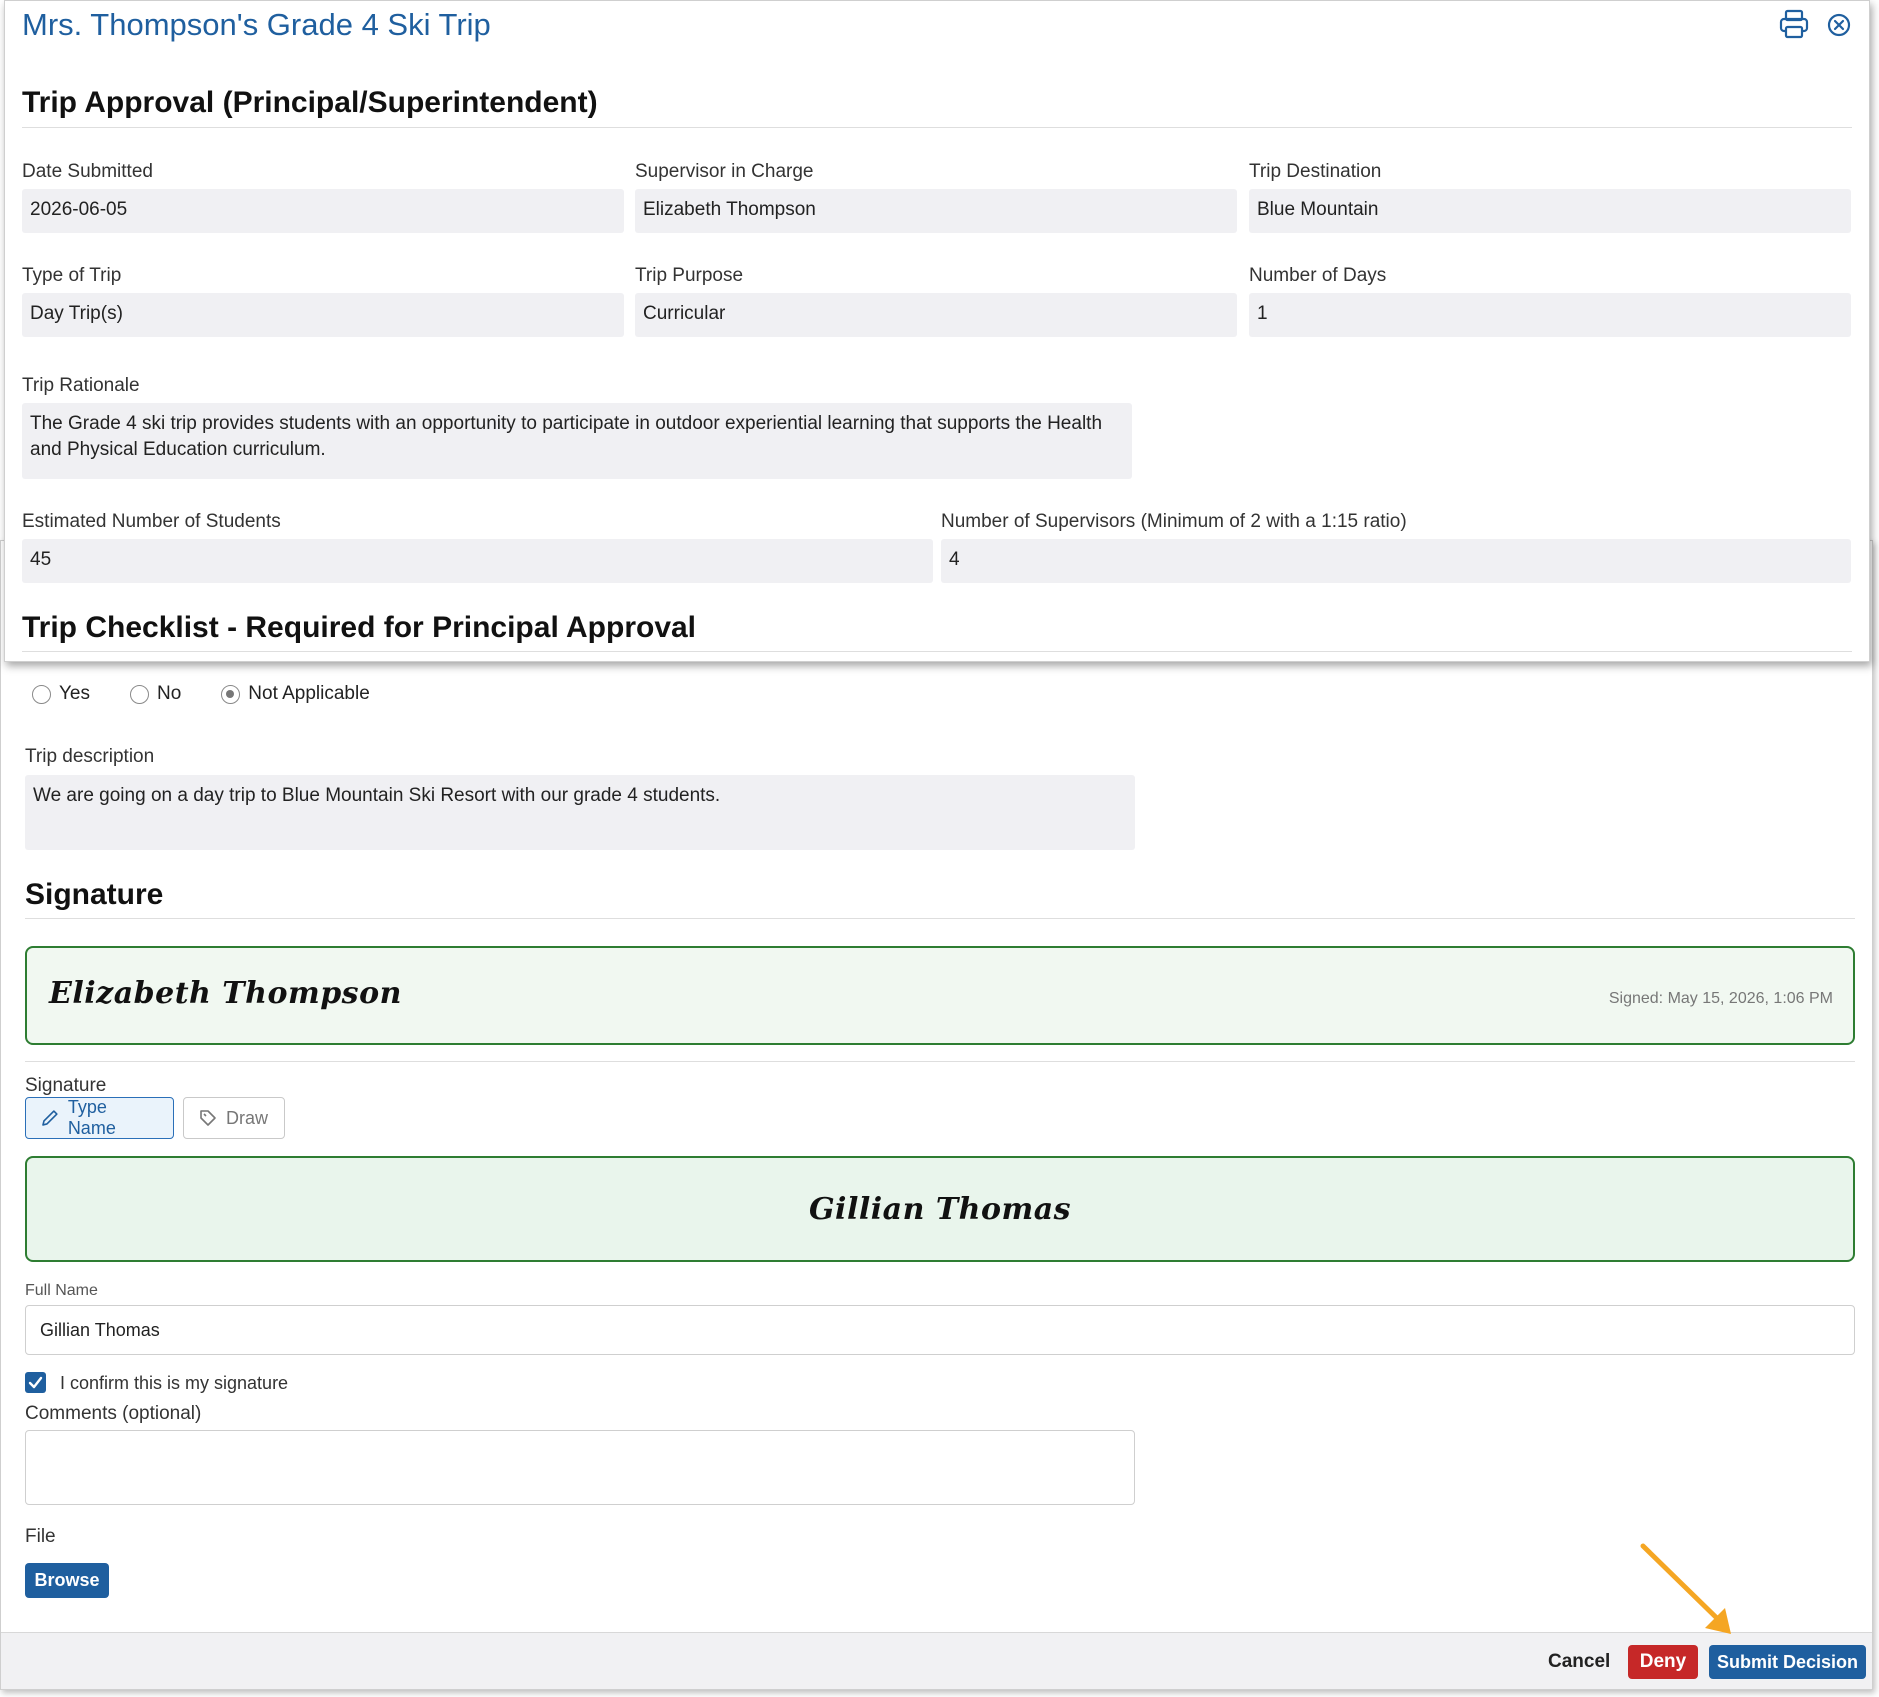 This screenshot has height=1697, width=1879. What do you see at coordinates (1794, 26) in the screenshot?
I see `print-icon` at bounding box center [1794, 26].